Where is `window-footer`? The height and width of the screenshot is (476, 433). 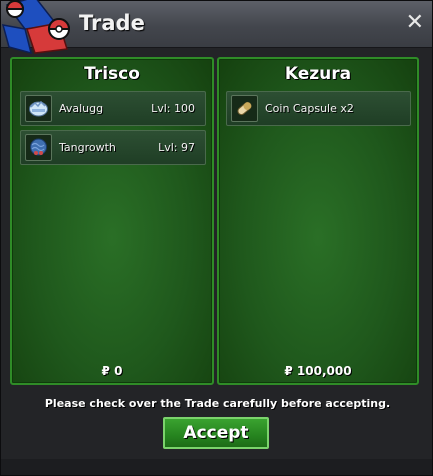
window-footer is located at coordinates (216, 467).